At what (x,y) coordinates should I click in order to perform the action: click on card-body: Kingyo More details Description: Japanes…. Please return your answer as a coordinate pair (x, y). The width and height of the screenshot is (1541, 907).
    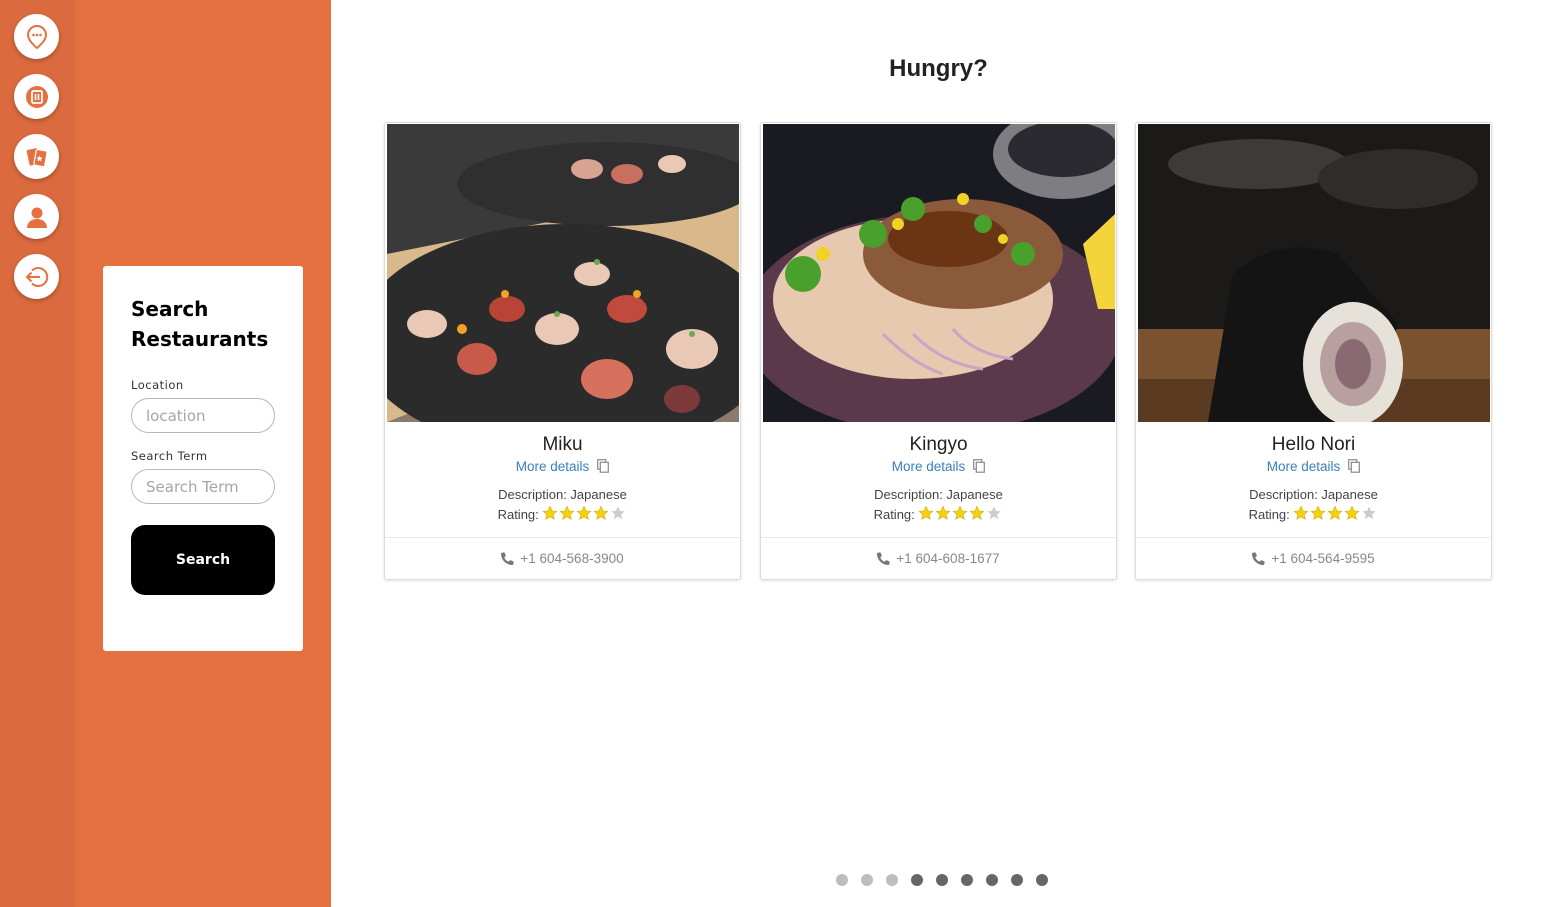
    Looking at the image, I should click on (938, 480).